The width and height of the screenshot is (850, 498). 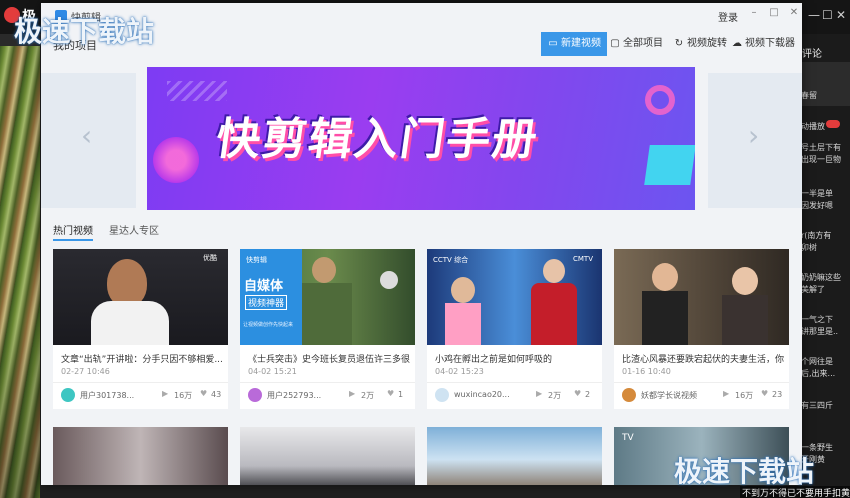 I want to click on bg-snippet: 一半是单, so click(x=825, y=193).